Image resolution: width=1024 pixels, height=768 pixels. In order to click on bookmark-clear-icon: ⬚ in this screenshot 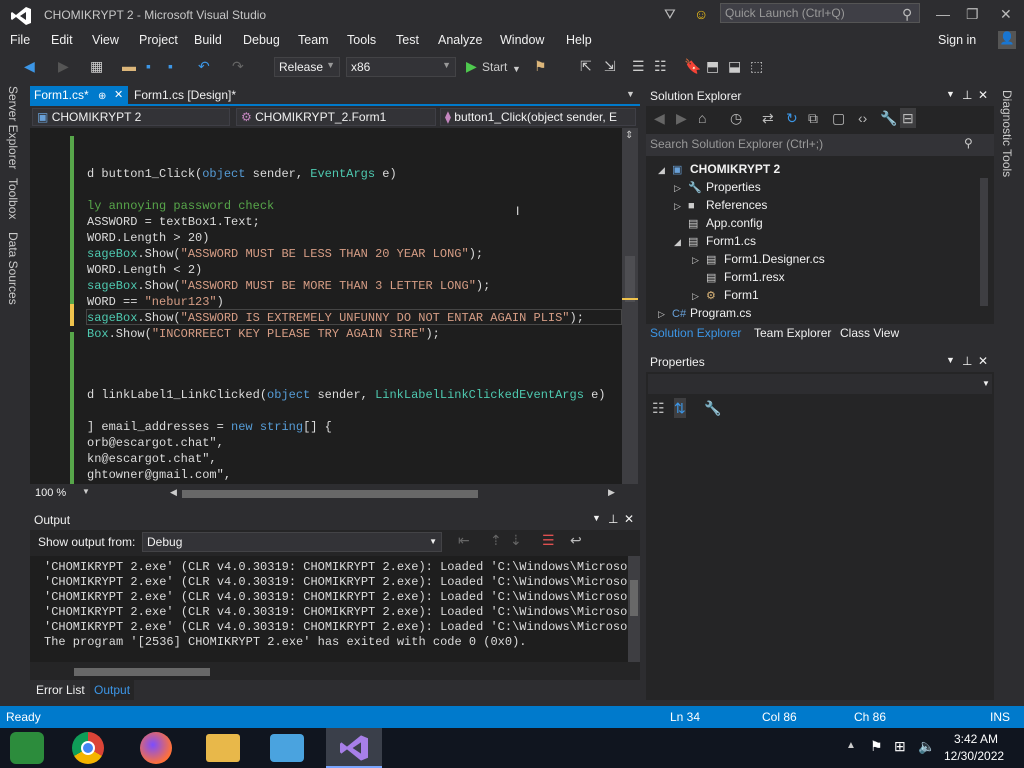, I will do `click(756, 66)`.